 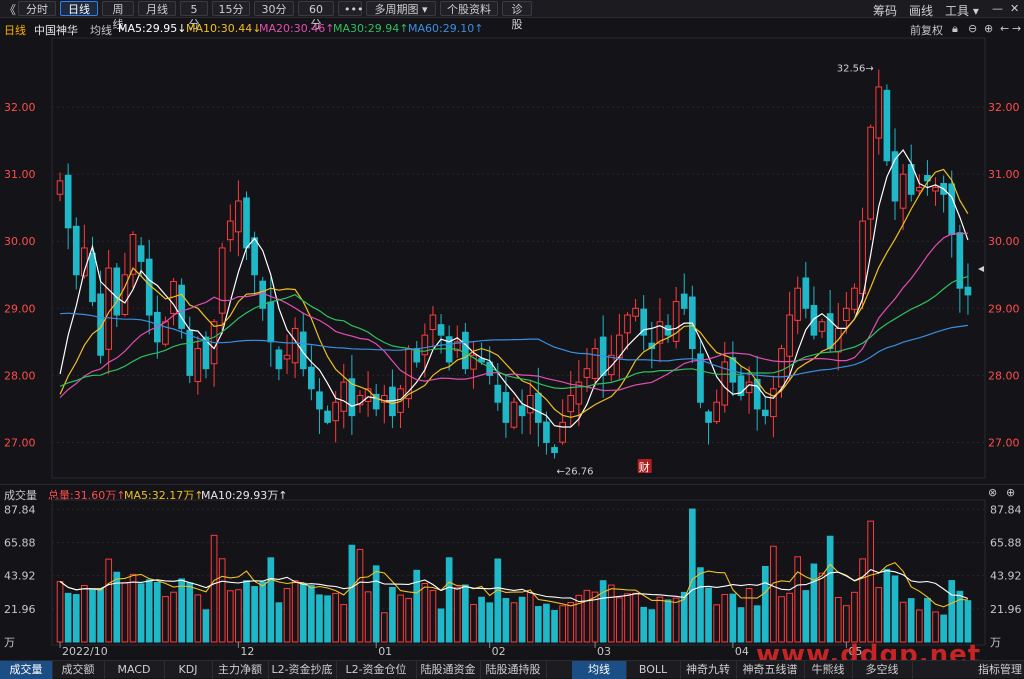 What do you see at coordinates (513, 670) in the screenshot?
I see `indicator-tab-8: 陆股通持股` at bounding box center [513, 670].